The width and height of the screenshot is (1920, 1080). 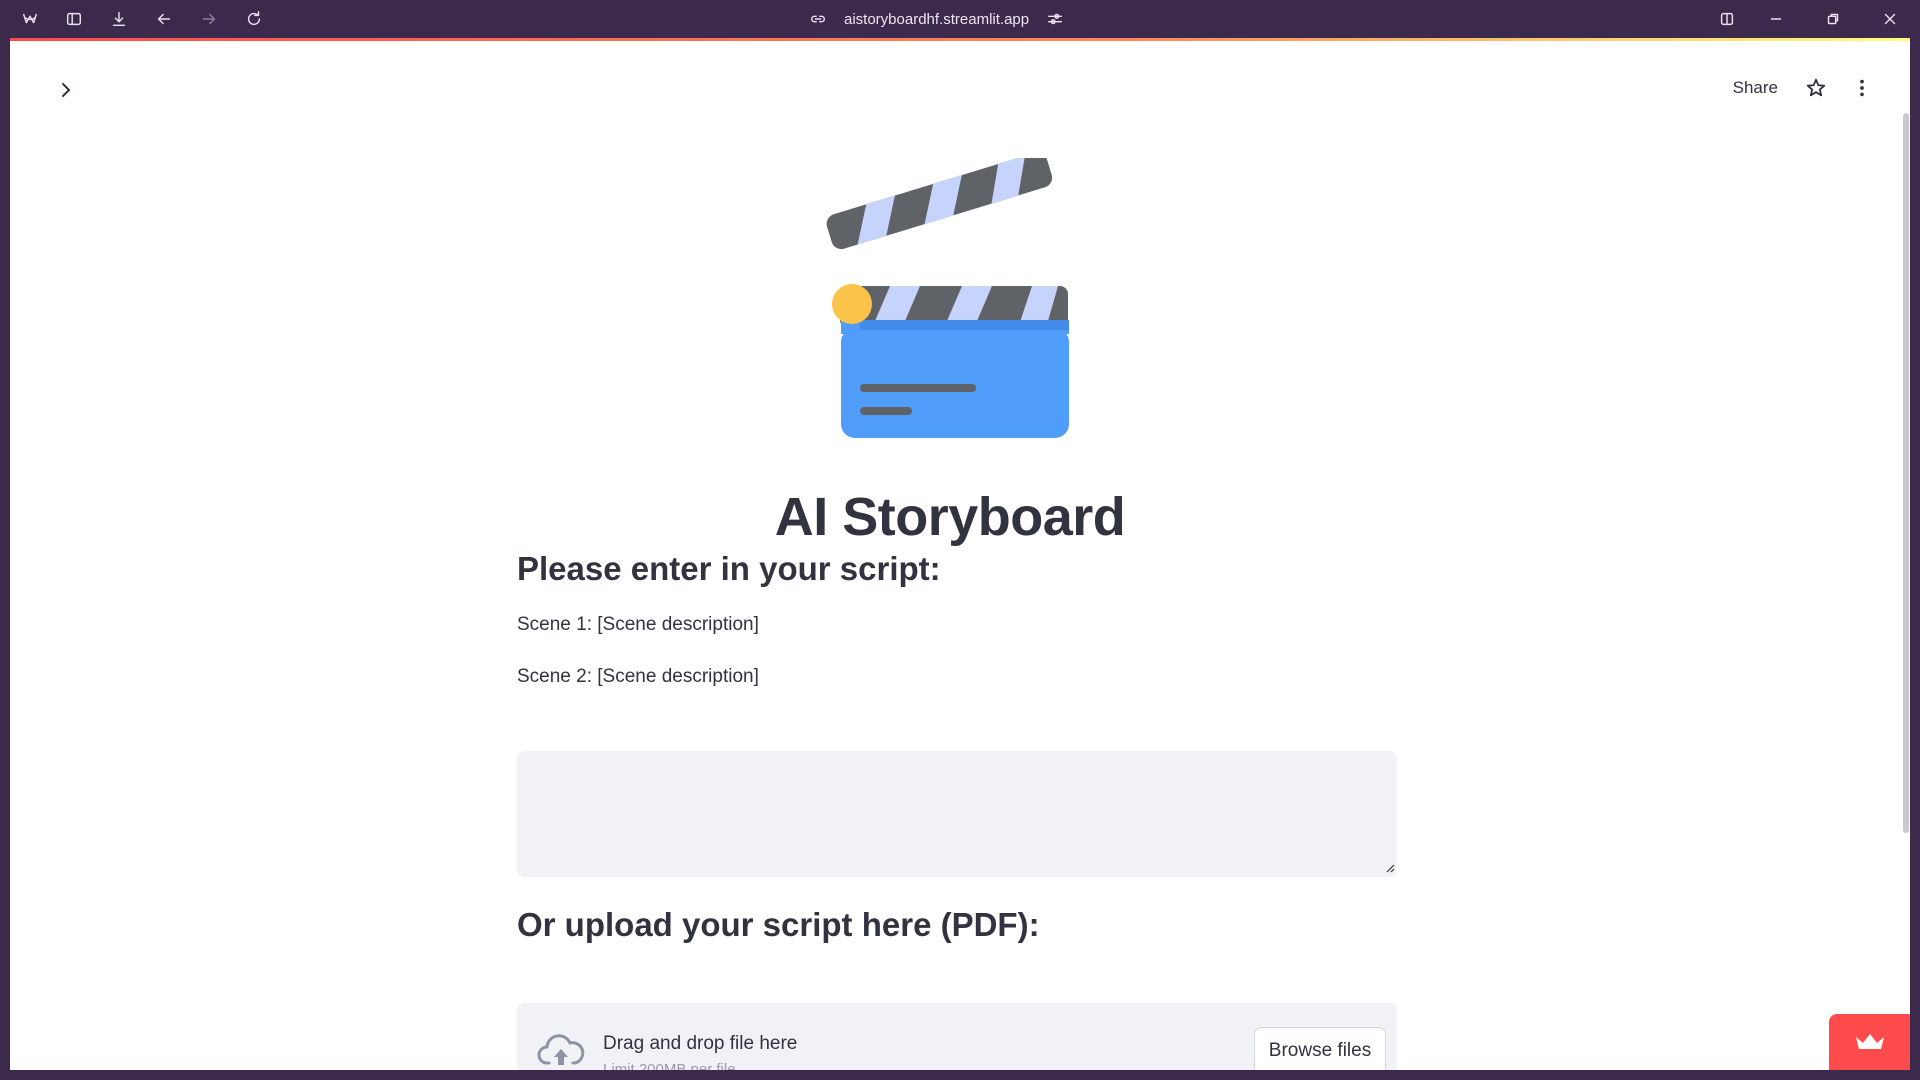 What do you see at coordinates (1906, 473) in the screenshot?
I see `scrollbar` at bounding box center [1906, 473].